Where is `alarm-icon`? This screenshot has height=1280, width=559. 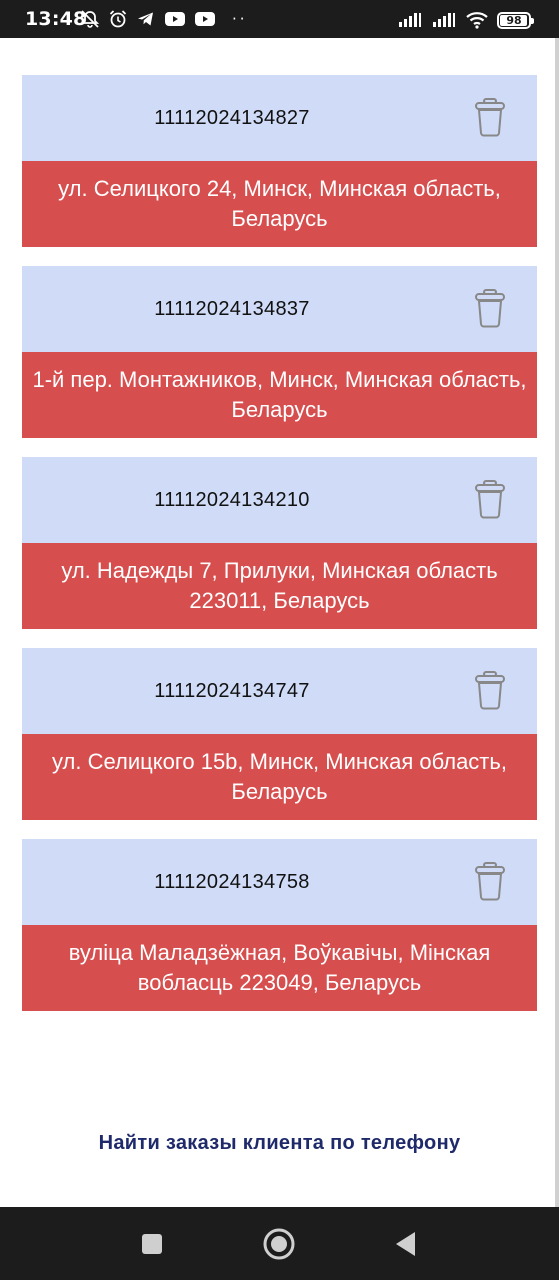 alarm-icon is located at coordinates (118, 19).